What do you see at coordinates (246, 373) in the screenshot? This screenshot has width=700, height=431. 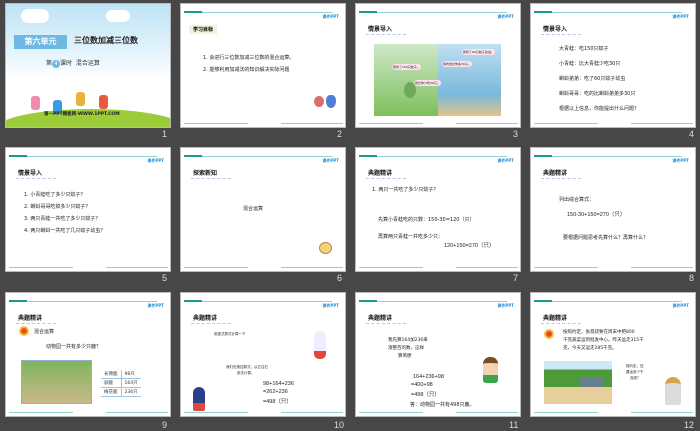 I see `note: 依次计算。` at bounding box center [246, 373].